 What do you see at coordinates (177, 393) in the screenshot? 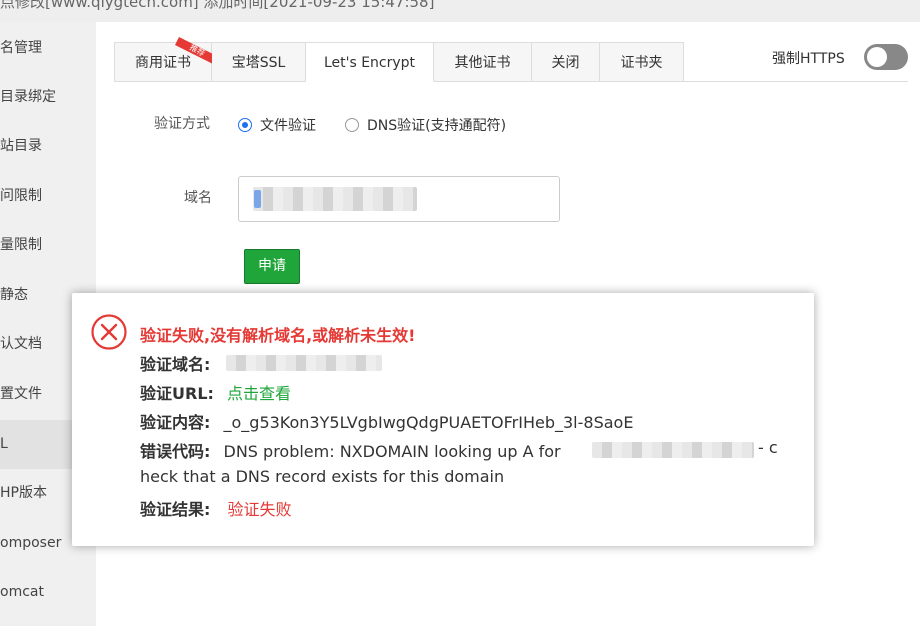
I see `verify-url-label: 验证URL:` at bounding box center [177, 393].